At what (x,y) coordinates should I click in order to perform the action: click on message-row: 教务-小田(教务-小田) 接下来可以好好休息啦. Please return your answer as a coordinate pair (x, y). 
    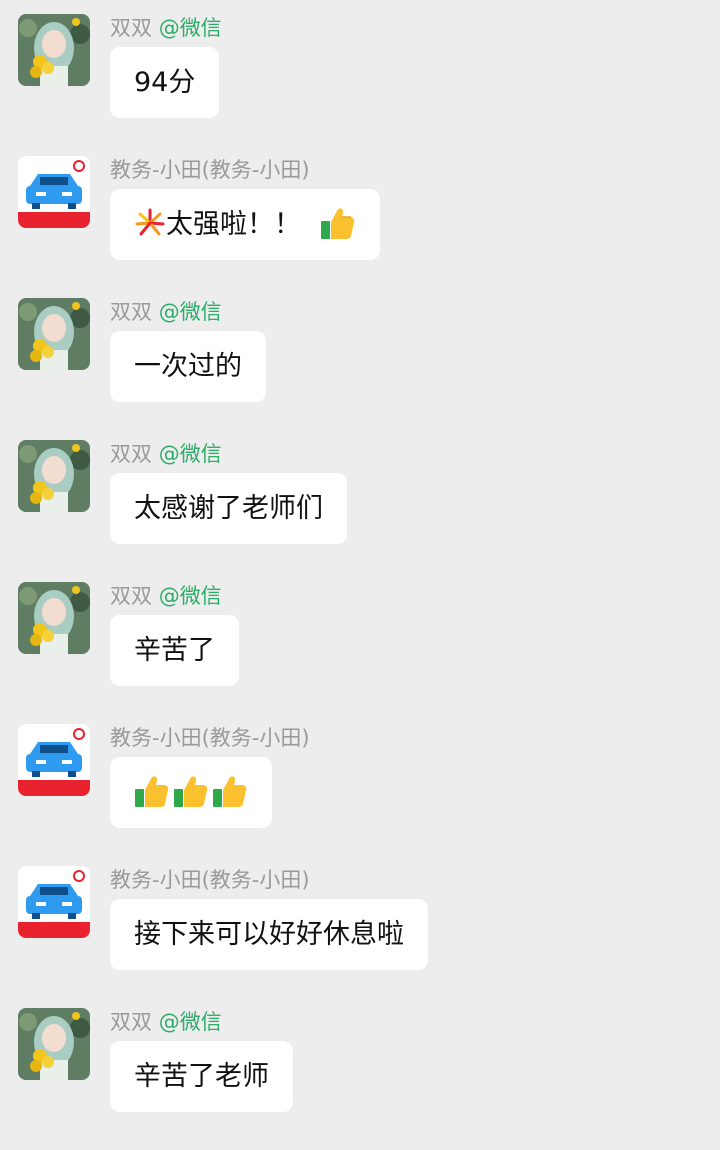
    Looking at the image, I should click on (360, 937).